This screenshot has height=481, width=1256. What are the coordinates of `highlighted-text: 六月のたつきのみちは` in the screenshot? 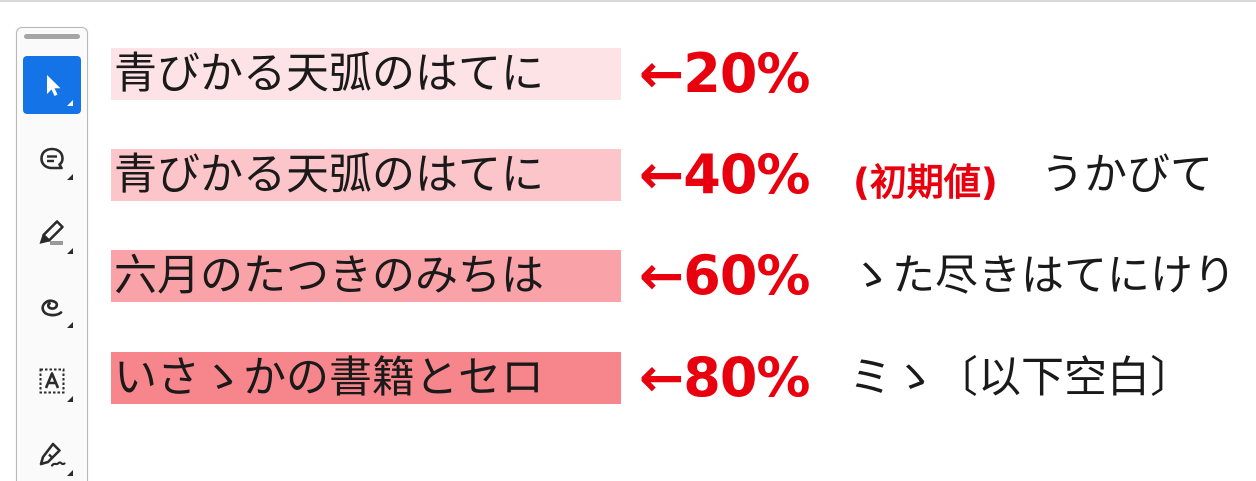 It's located at (366, 276).